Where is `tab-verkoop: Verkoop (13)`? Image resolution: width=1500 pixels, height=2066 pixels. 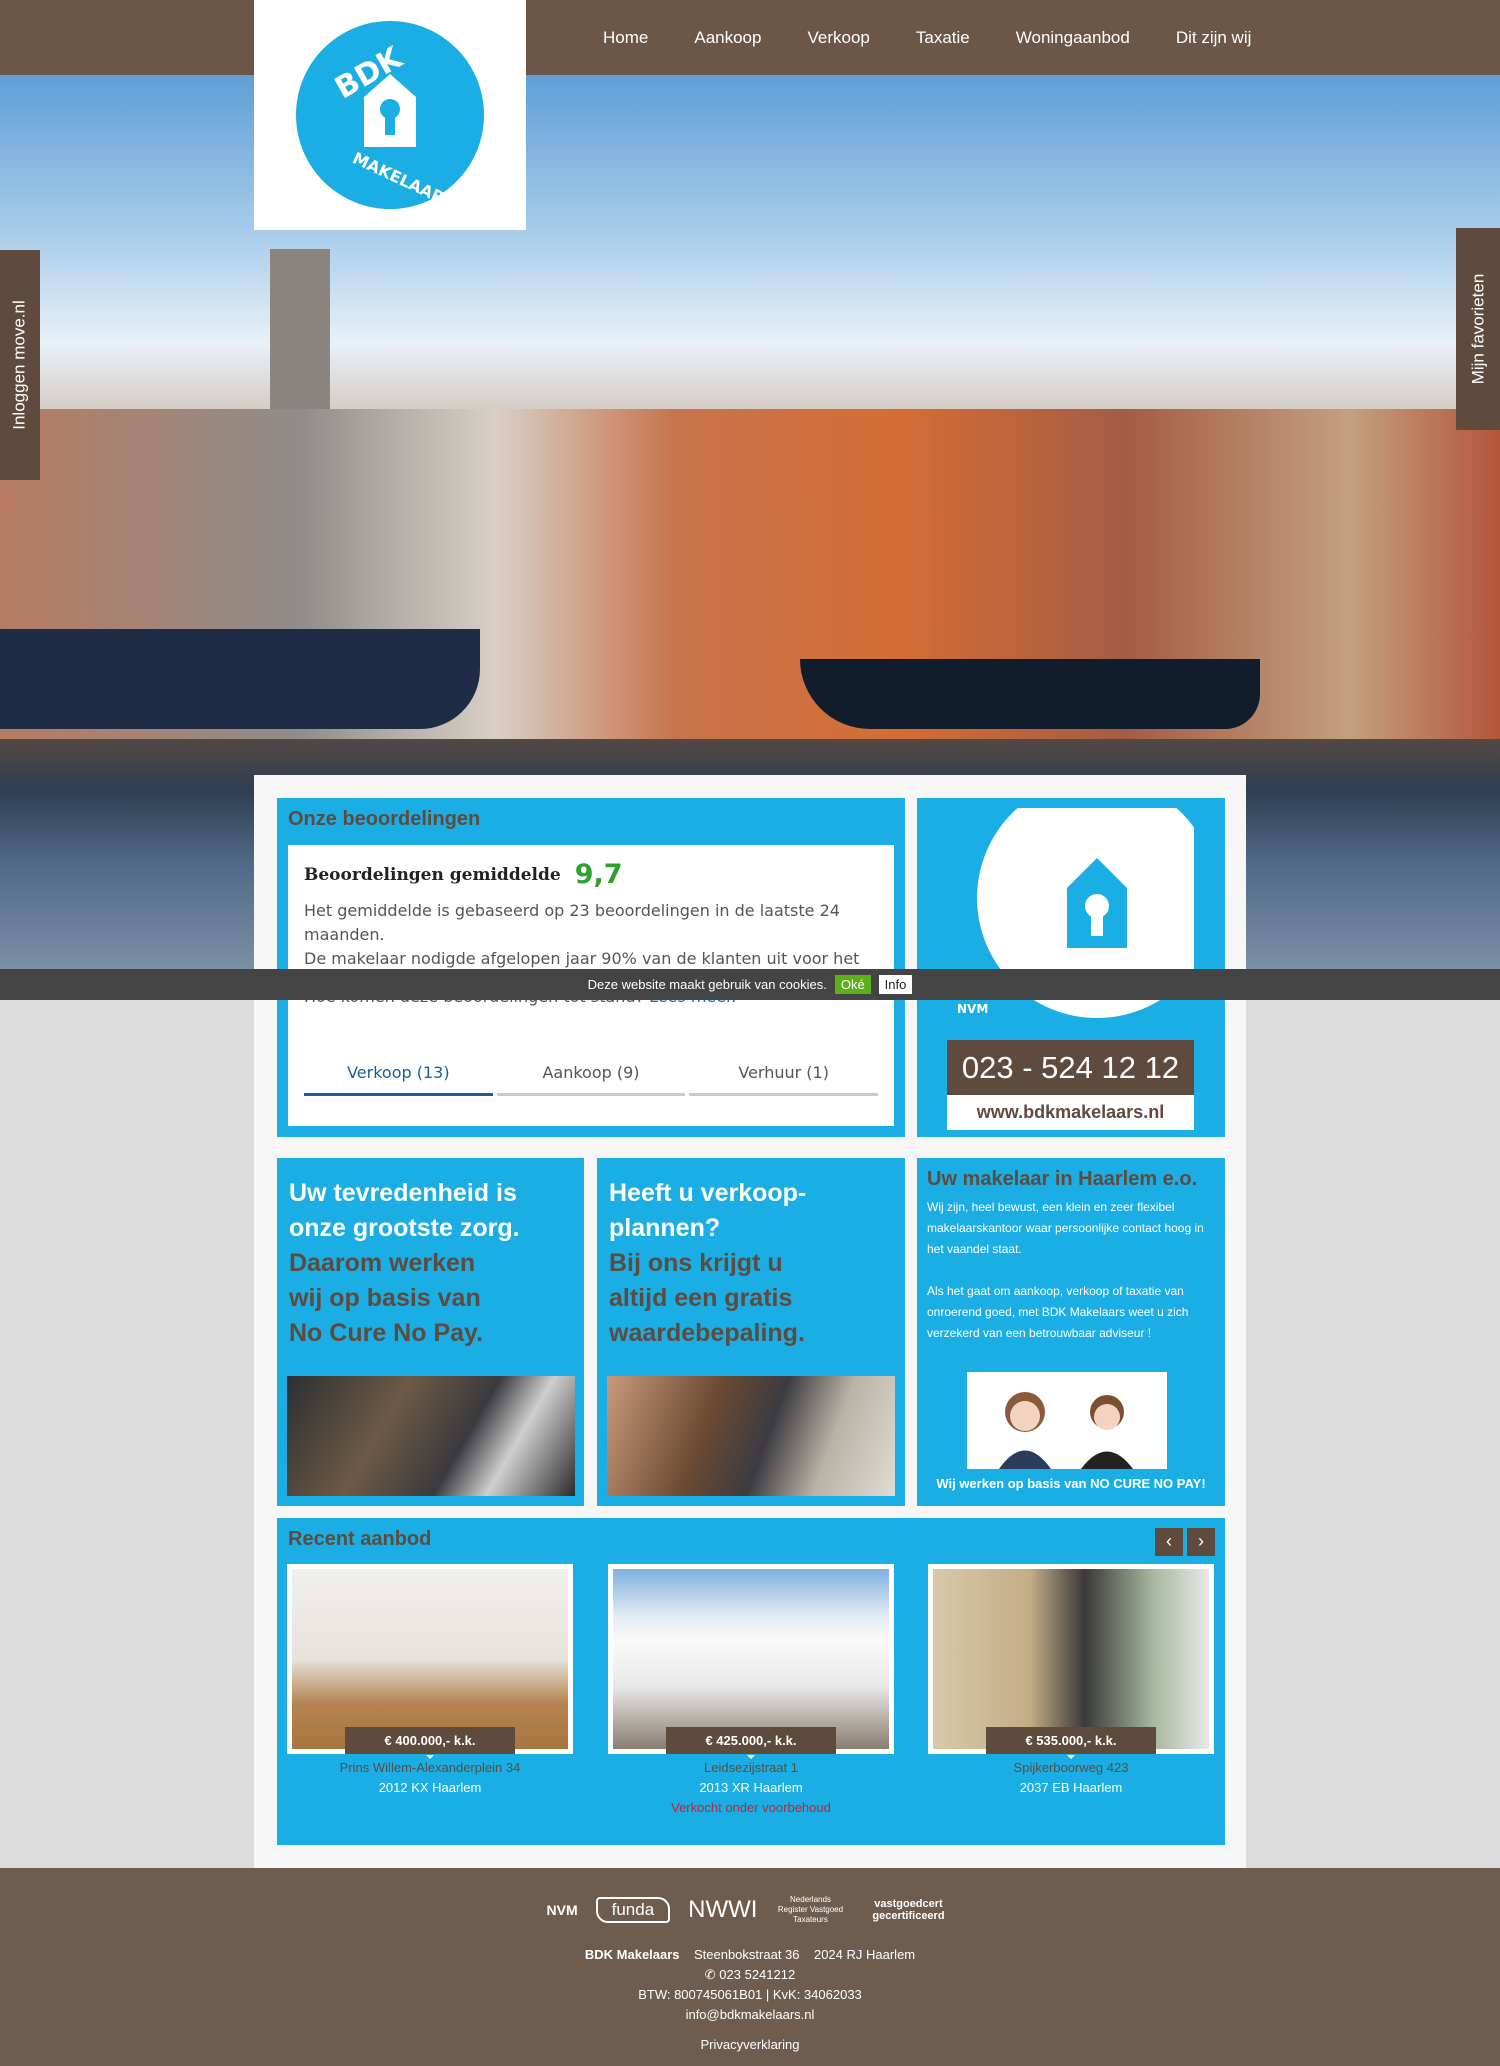 tab-verkoop: Verkoop (13) is located at coordinates (398, 1078).